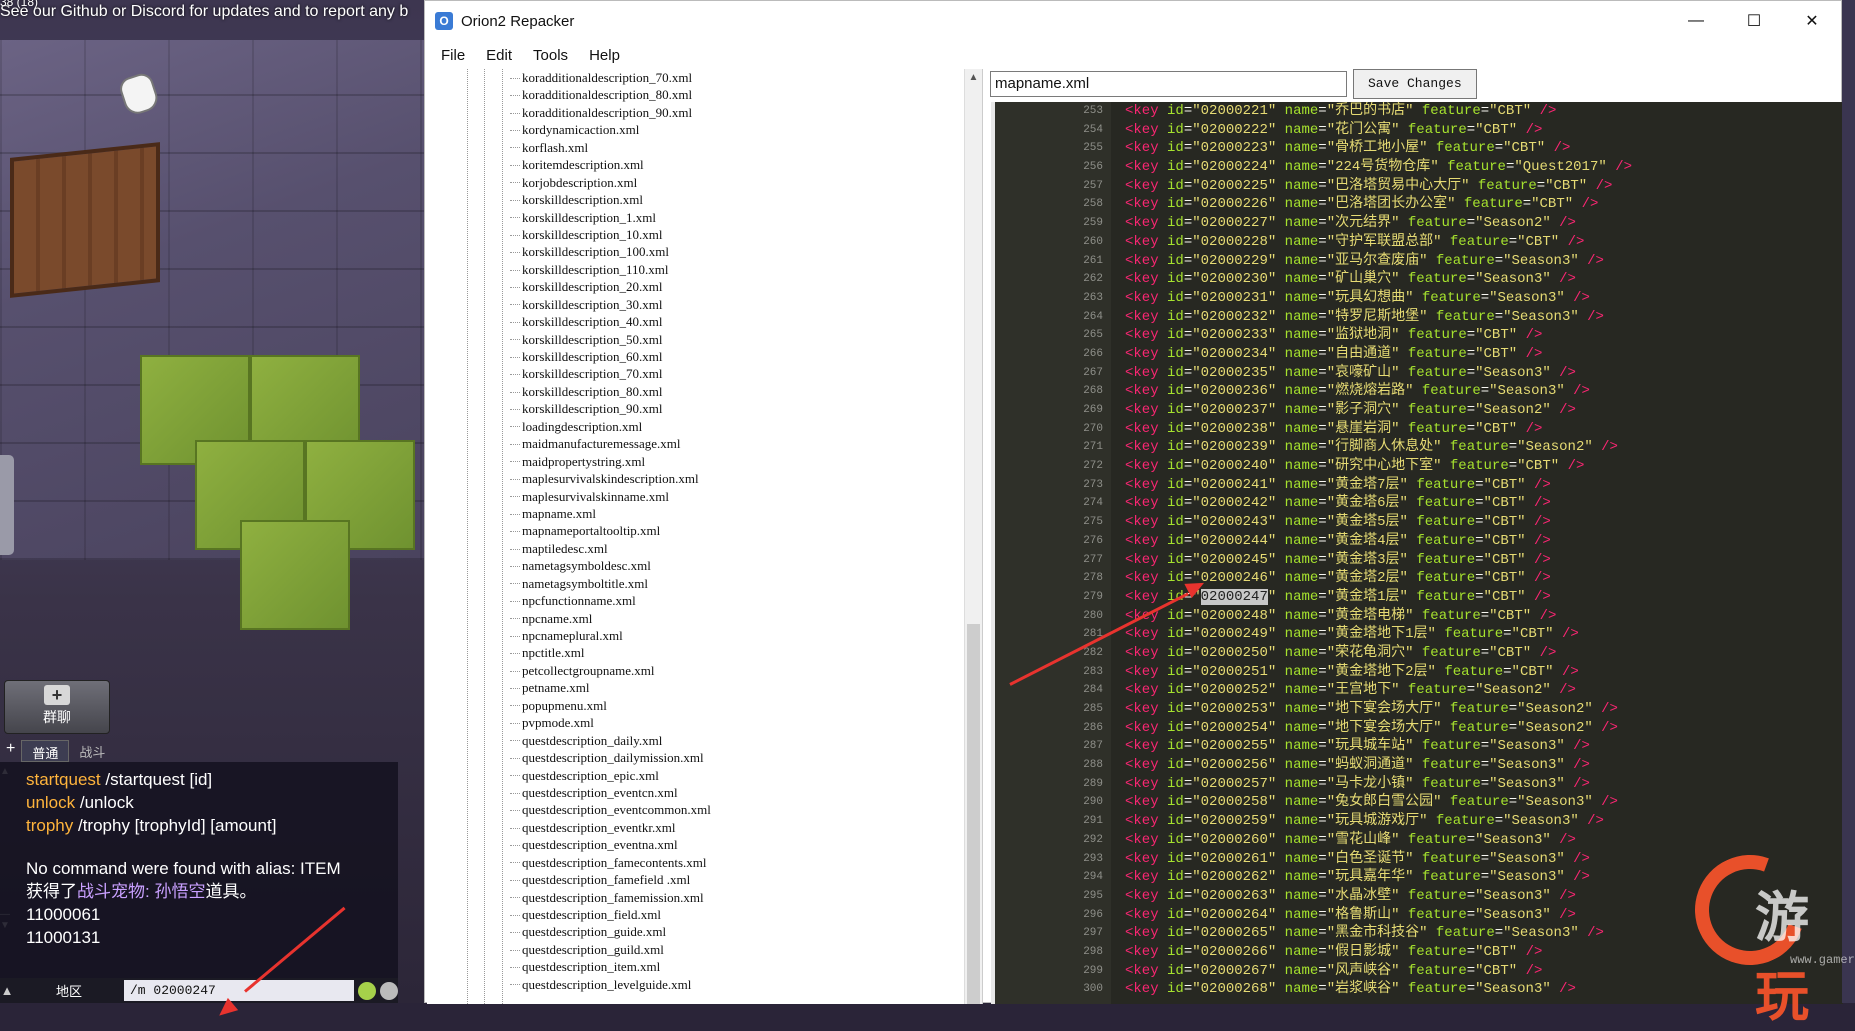 Image resolution: width=1855 pixels, height=1031 pixels. I want to click on tree-item: npcnameplural.xml, so click(610, 635).